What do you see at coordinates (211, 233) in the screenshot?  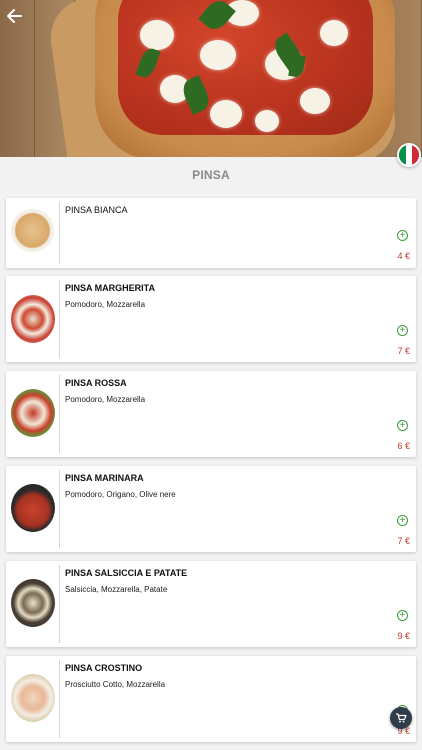 I see `menu-item-card: PINSA BIANCA + 4 €` at bounding box center [211, 233].